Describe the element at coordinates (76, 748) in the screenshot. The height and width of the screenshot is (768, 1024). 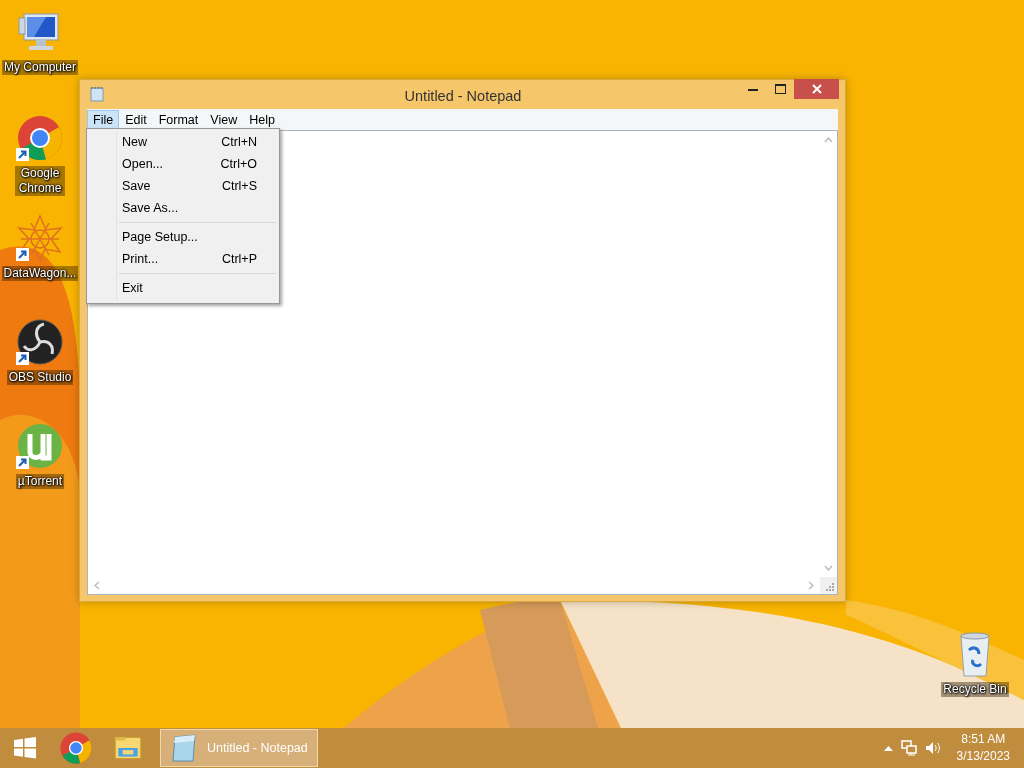
I see `browser-icon` at that location.